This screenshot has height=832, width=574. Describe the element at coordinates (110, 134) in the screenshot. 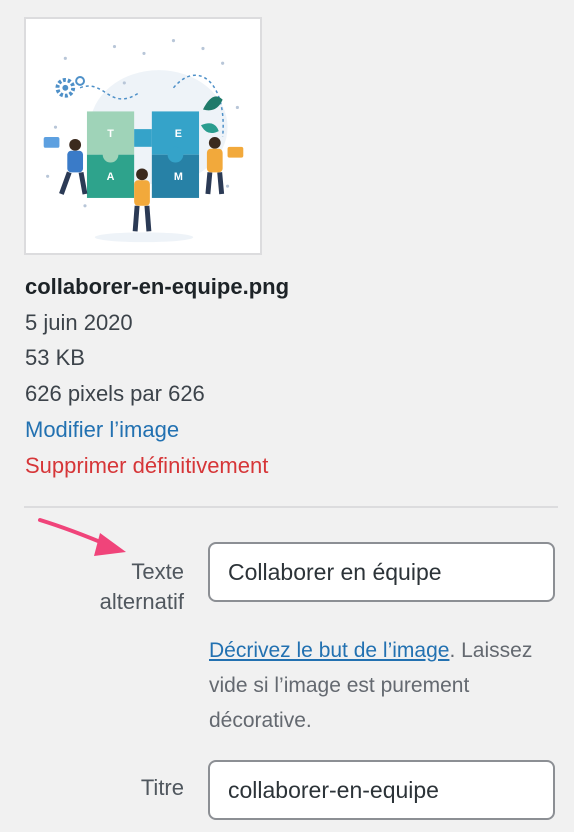

I see `puzzle-letter: T` at that location.